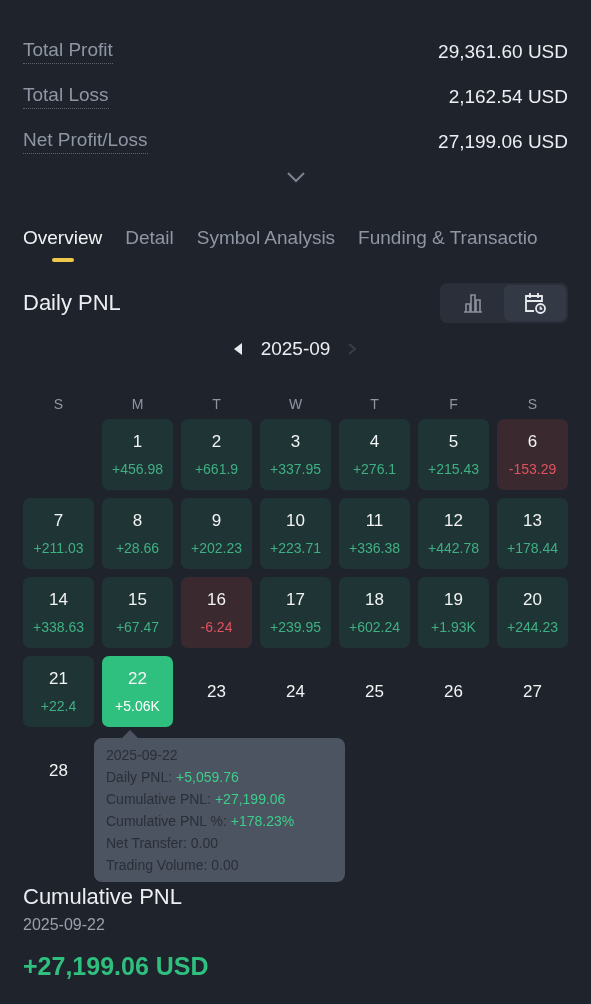 Image resolution: width=591 pixels, height=1004 pixels. I want to click on cumulative-value: +27,199.06 USD, so click(116, 966).